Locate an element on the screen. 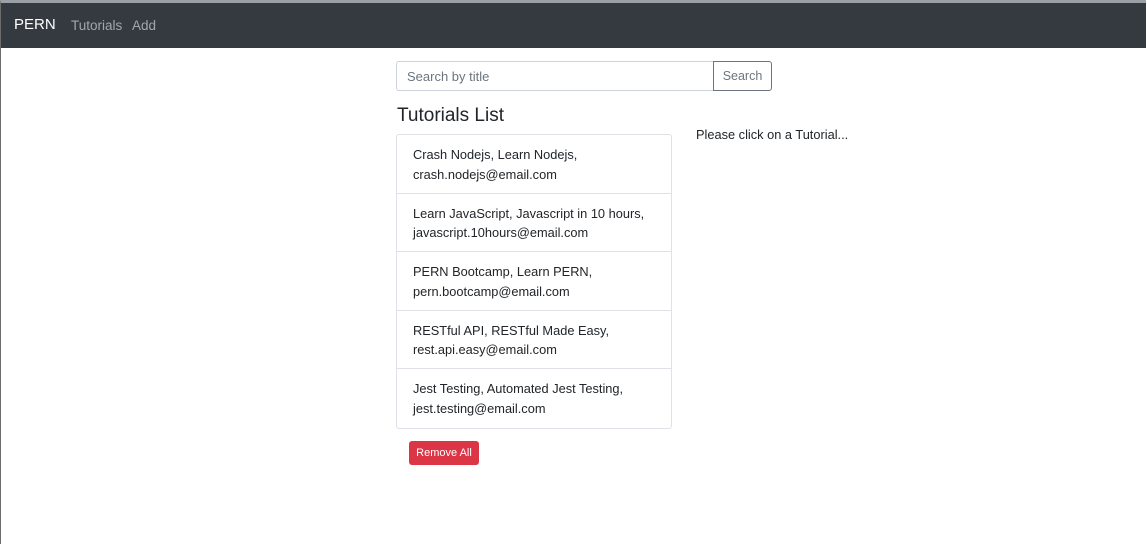  tutorials-list-title: Tutorials List is located at coordinates (450, 115).